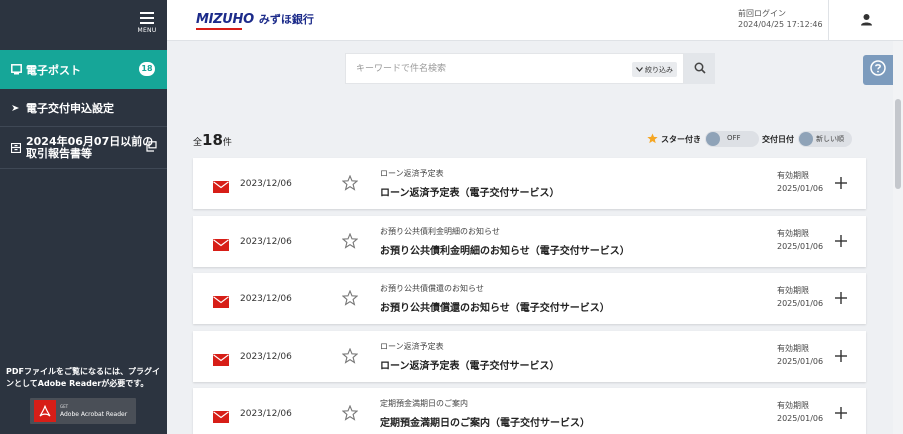  I want to click on search-button, so click(699, 68).